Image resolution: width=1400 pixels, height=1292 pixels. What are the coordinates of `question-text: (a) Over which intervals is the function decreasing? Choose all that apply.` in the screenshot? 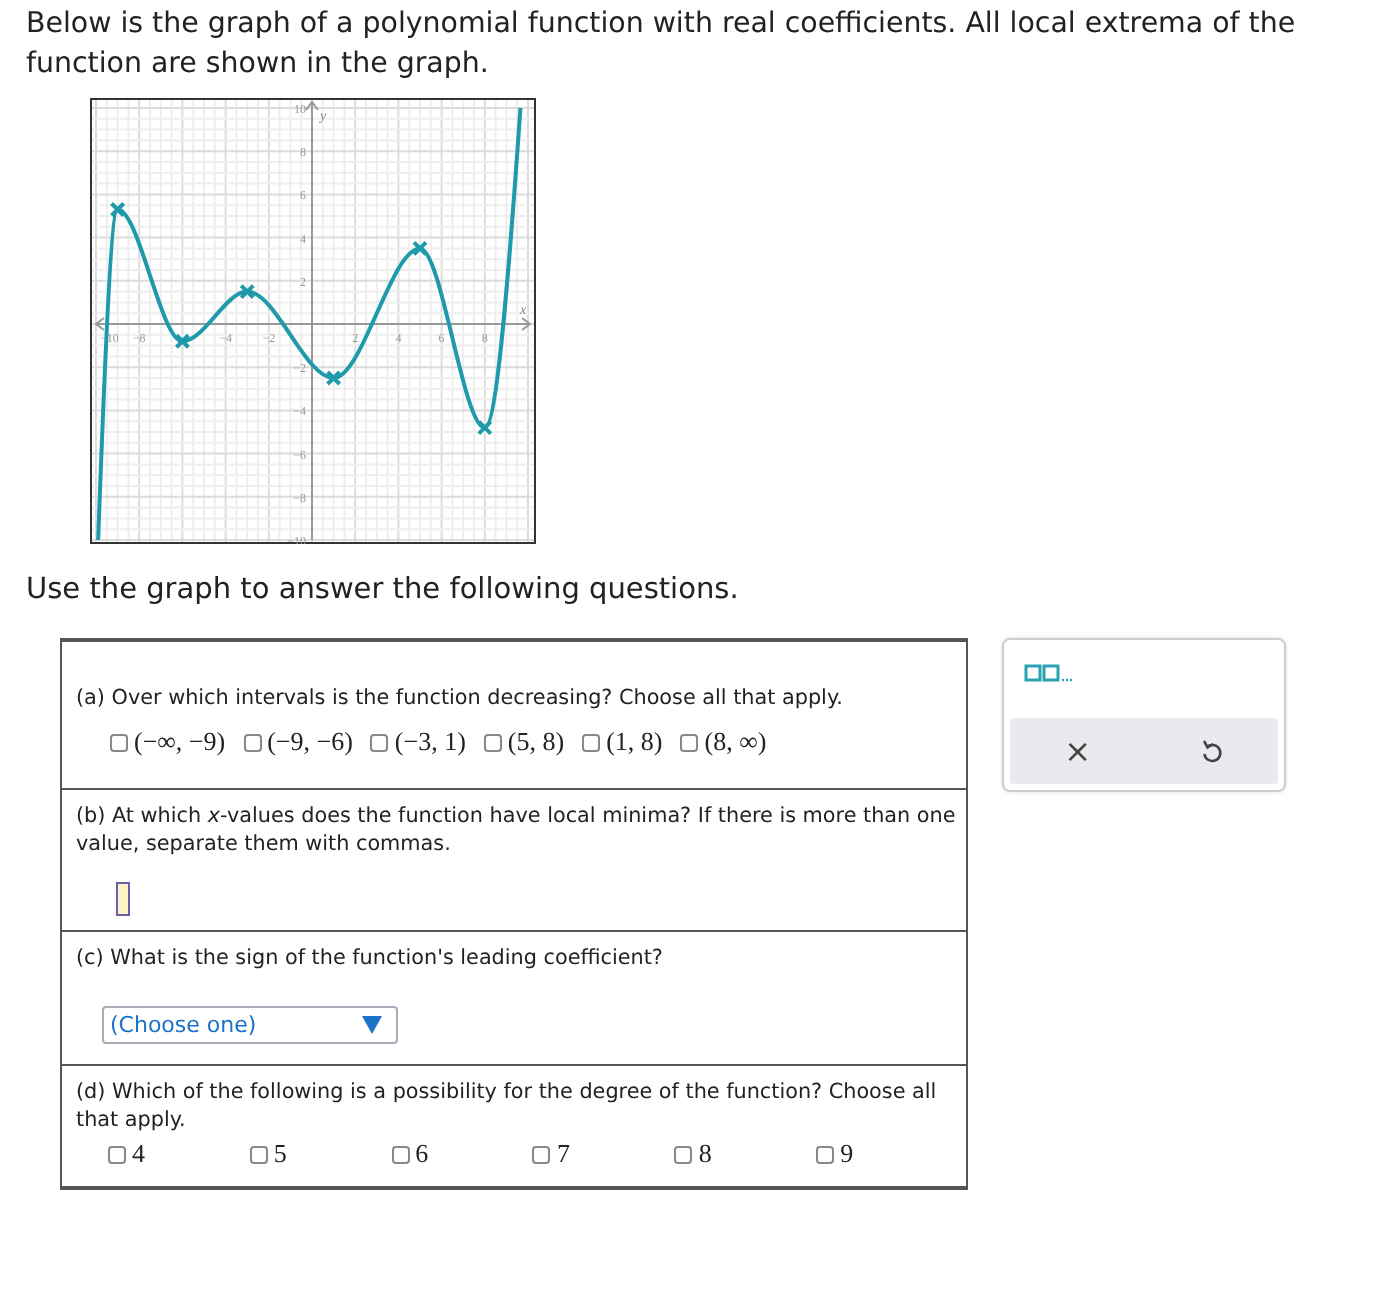 It's located at (460, 698).